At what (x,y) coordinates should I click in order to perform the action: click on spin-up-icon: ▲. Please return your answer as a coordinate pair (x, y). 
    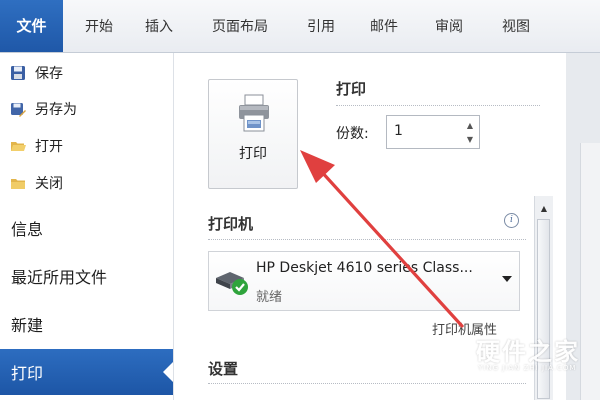
    Looking at the image, I should click on (470, 125).